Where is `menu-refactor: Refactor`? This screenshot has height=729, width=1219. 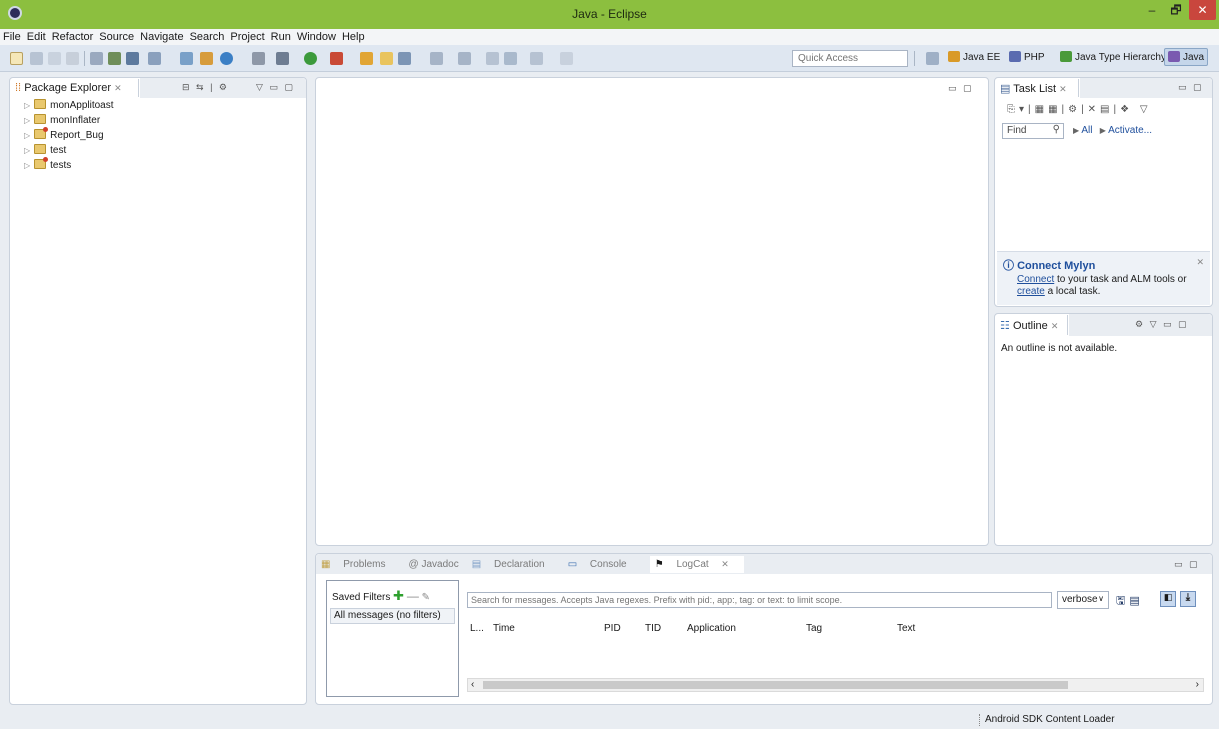
menu-refactor: Refactor is located at coordinates (73, 37).